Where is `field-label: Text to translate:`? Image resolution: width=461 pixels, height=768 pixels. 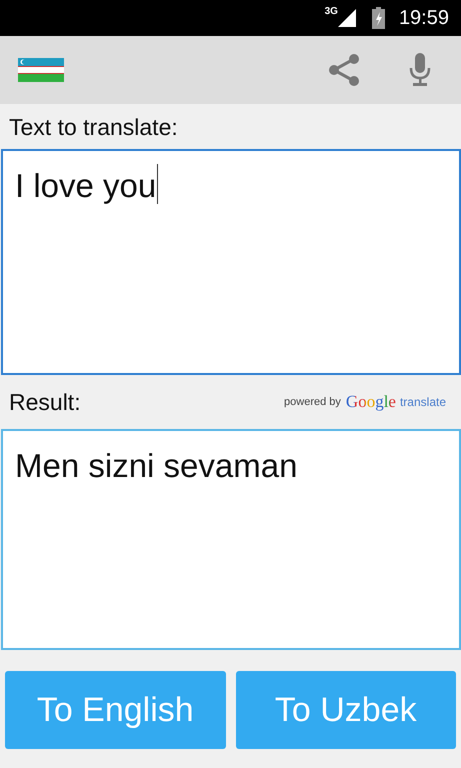 field-label: Text to translate: is located at coordinates (93, 127).